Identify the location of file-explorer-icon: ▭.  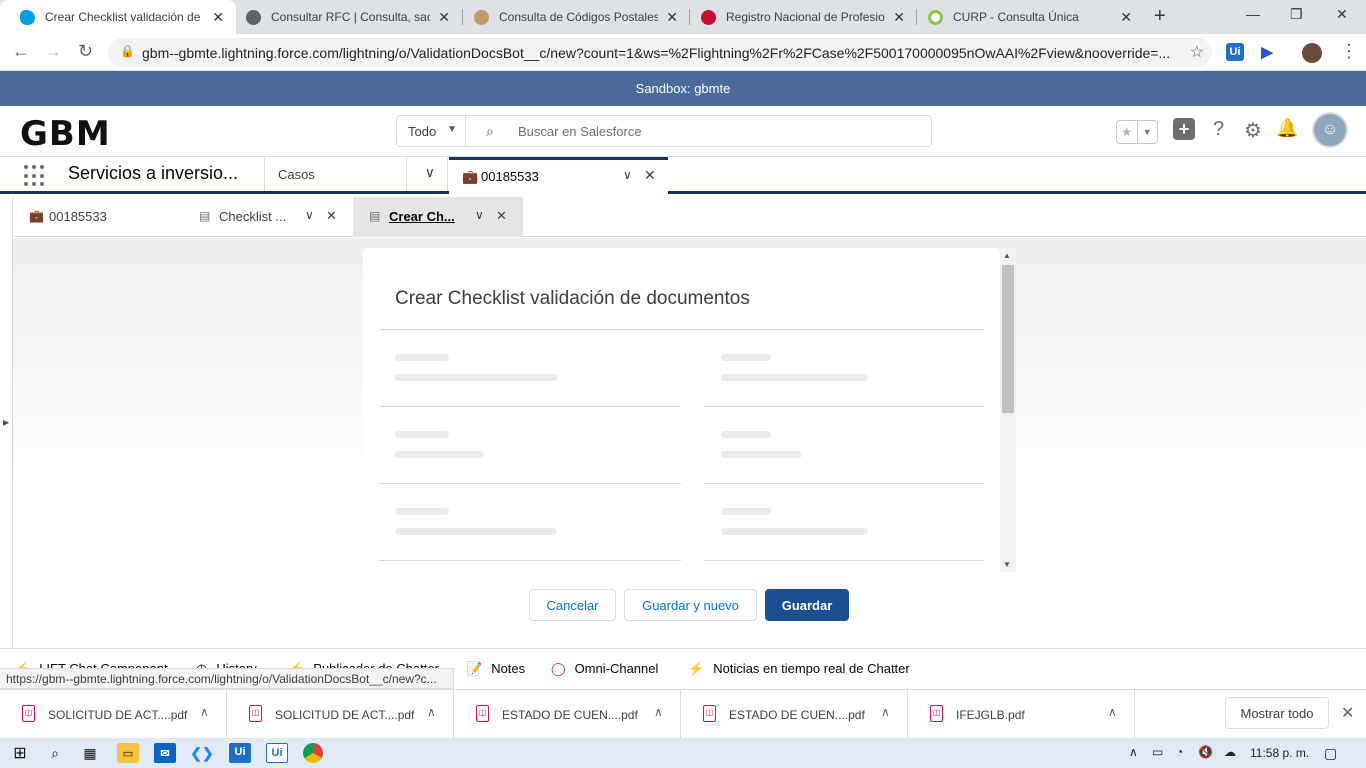
(128, 753).